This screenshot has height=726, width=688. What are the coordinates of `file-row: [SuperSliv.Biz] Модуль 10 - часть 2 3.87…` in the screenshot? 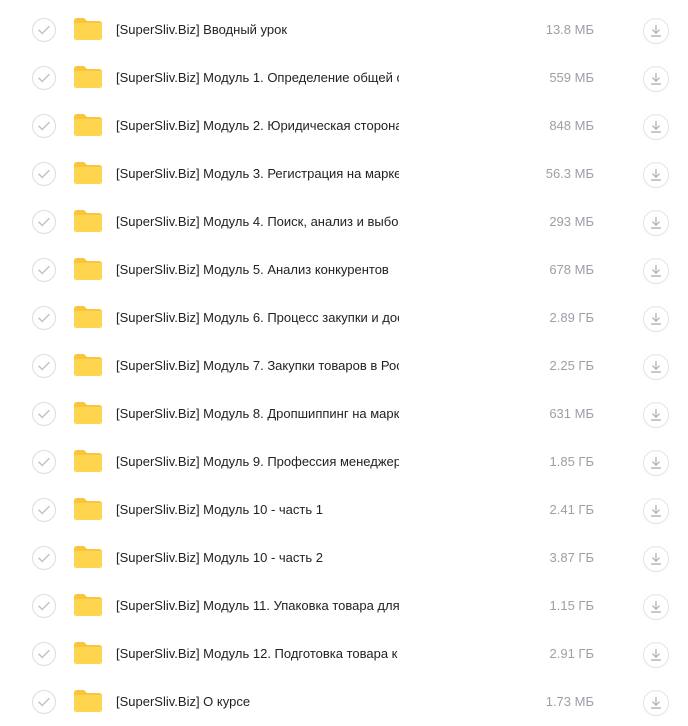 It's located at (344, 558).